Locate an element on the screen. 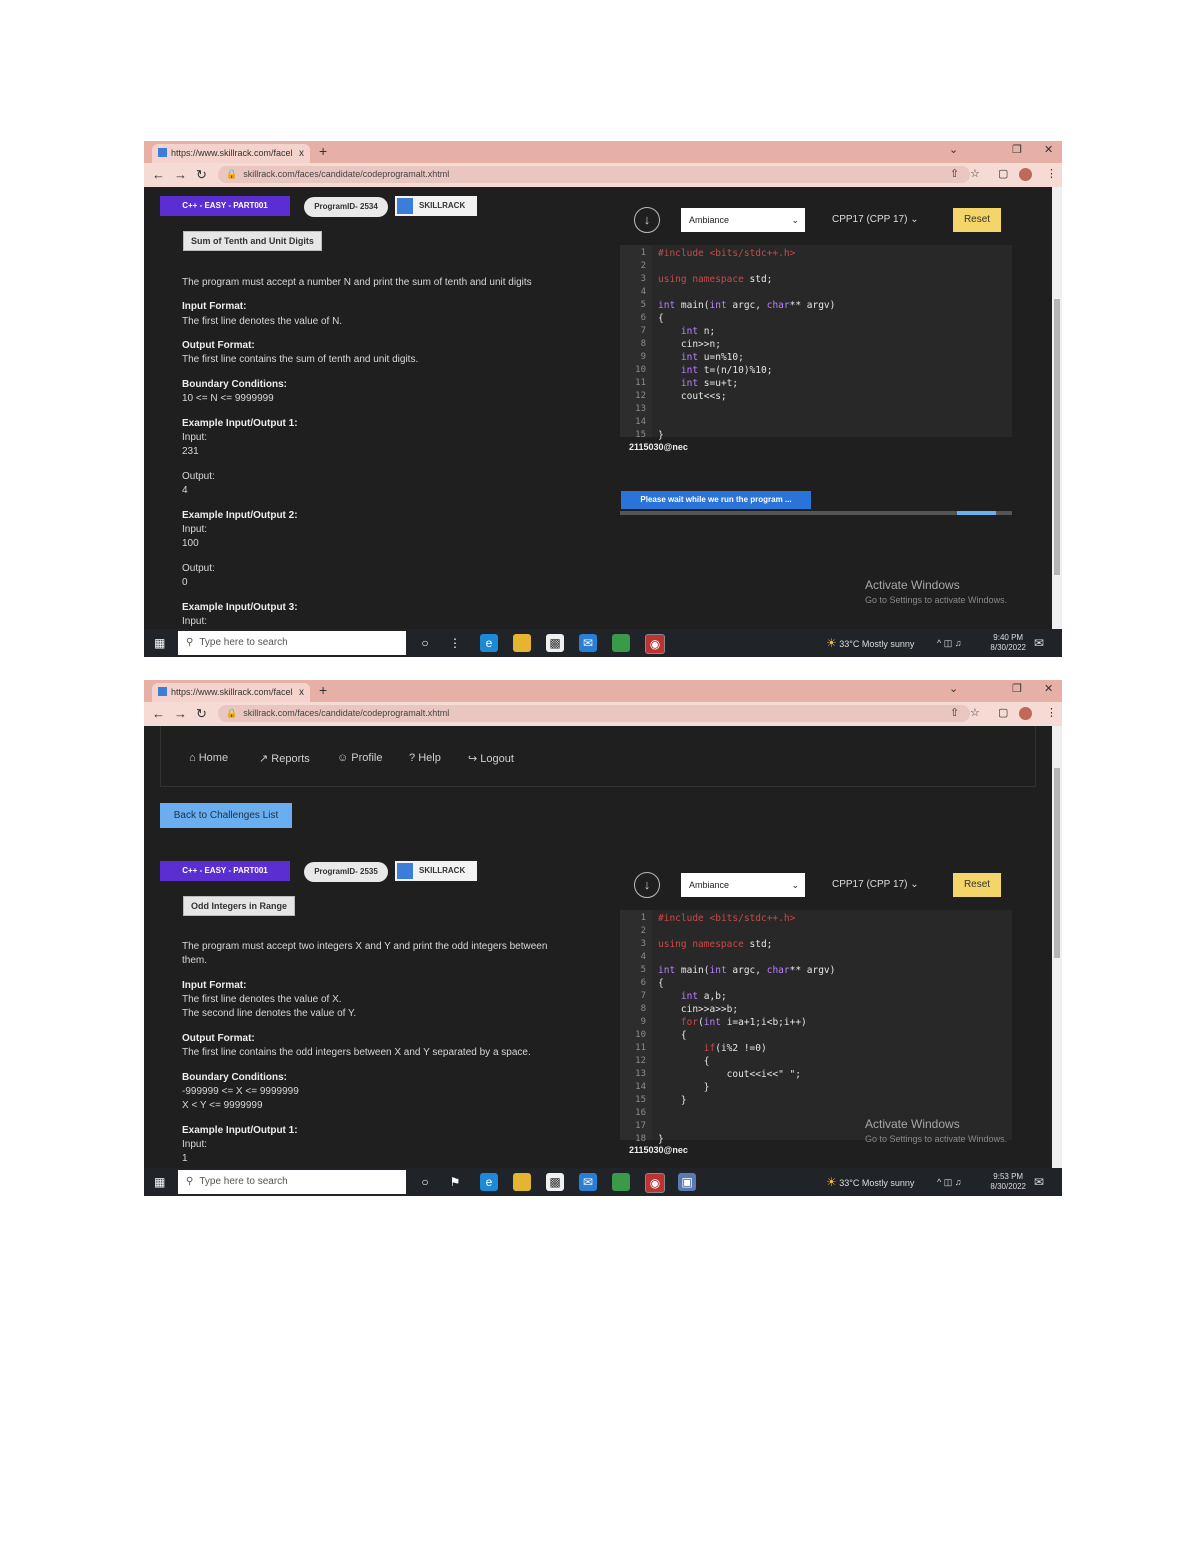 The height and width of the screenshot is (1553, 1200). problem-title: Sum of Tenth and Unit Digits is located at coordinates (252, 241).